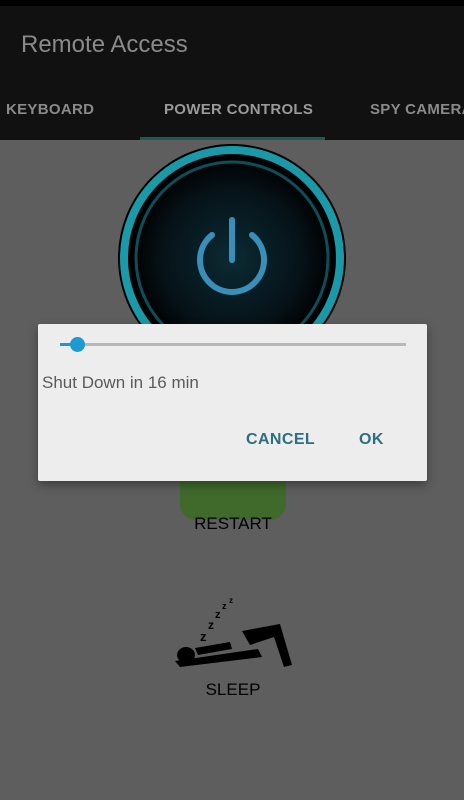 This screenshot has width=464, height=800. I want to click on slider-thumb, so click(78, 344).